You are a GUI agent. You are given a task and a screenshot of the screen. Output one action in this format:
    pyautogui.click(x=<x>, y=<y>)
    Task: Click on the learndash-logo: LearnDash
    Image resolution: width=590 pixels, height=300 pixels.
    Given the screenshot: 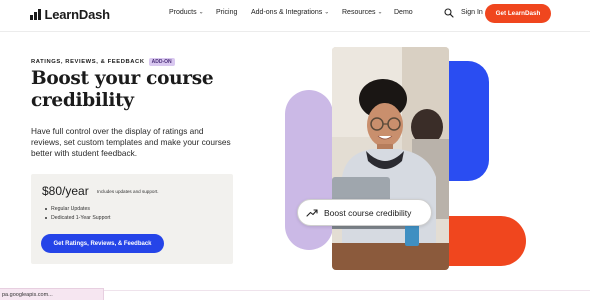 What is the action you would take?
    pyautogui.click(x=70, y=14)
    